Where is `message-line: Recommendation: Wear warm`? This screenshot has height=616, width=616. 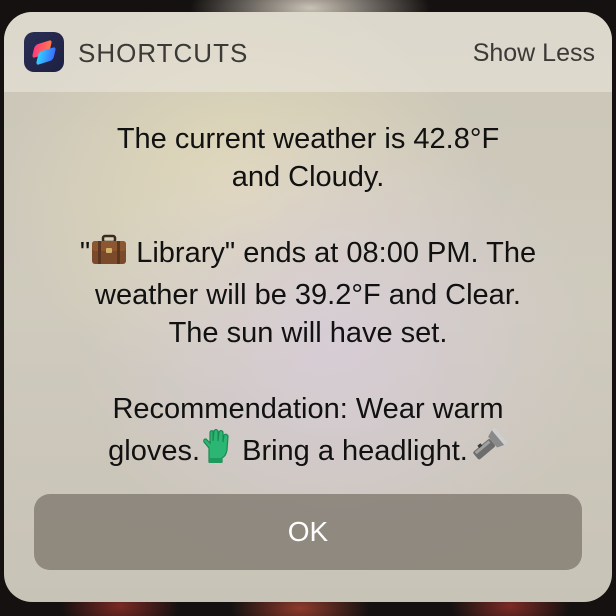
message-line: Recommendation: Wear warm is located at coordinates (308, 409).